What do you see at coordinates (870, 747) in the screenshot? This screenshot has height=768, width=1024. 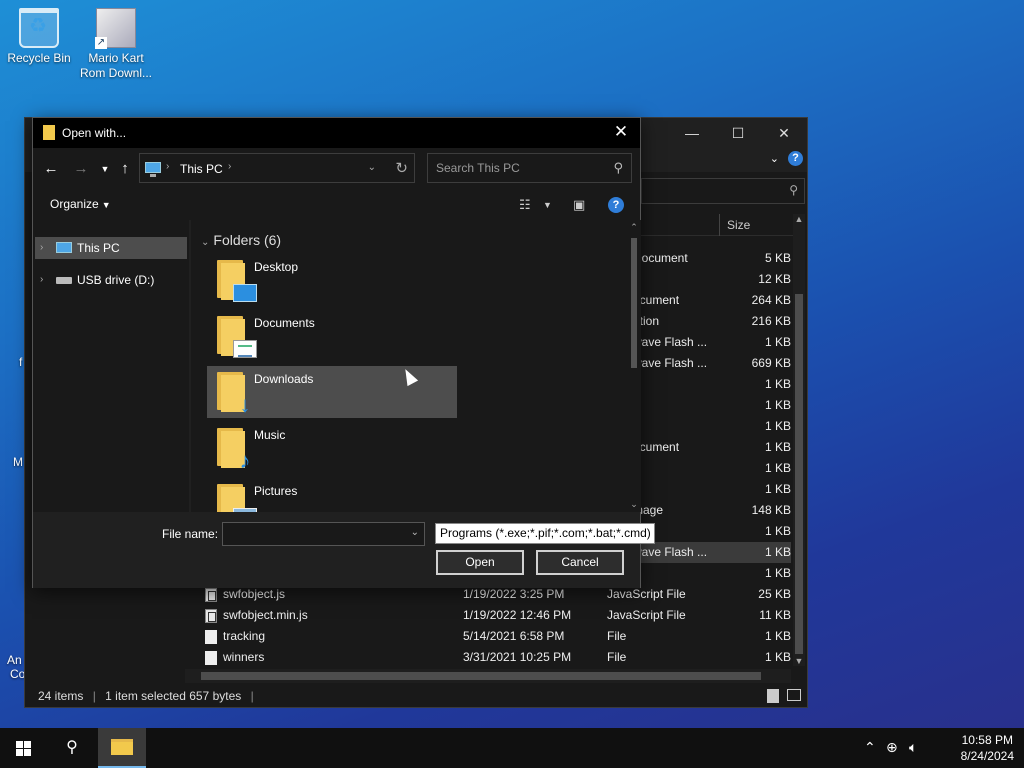 I see `show-hidden-icons-chevron-icon: ⌃` at bounding box center [870, 747].